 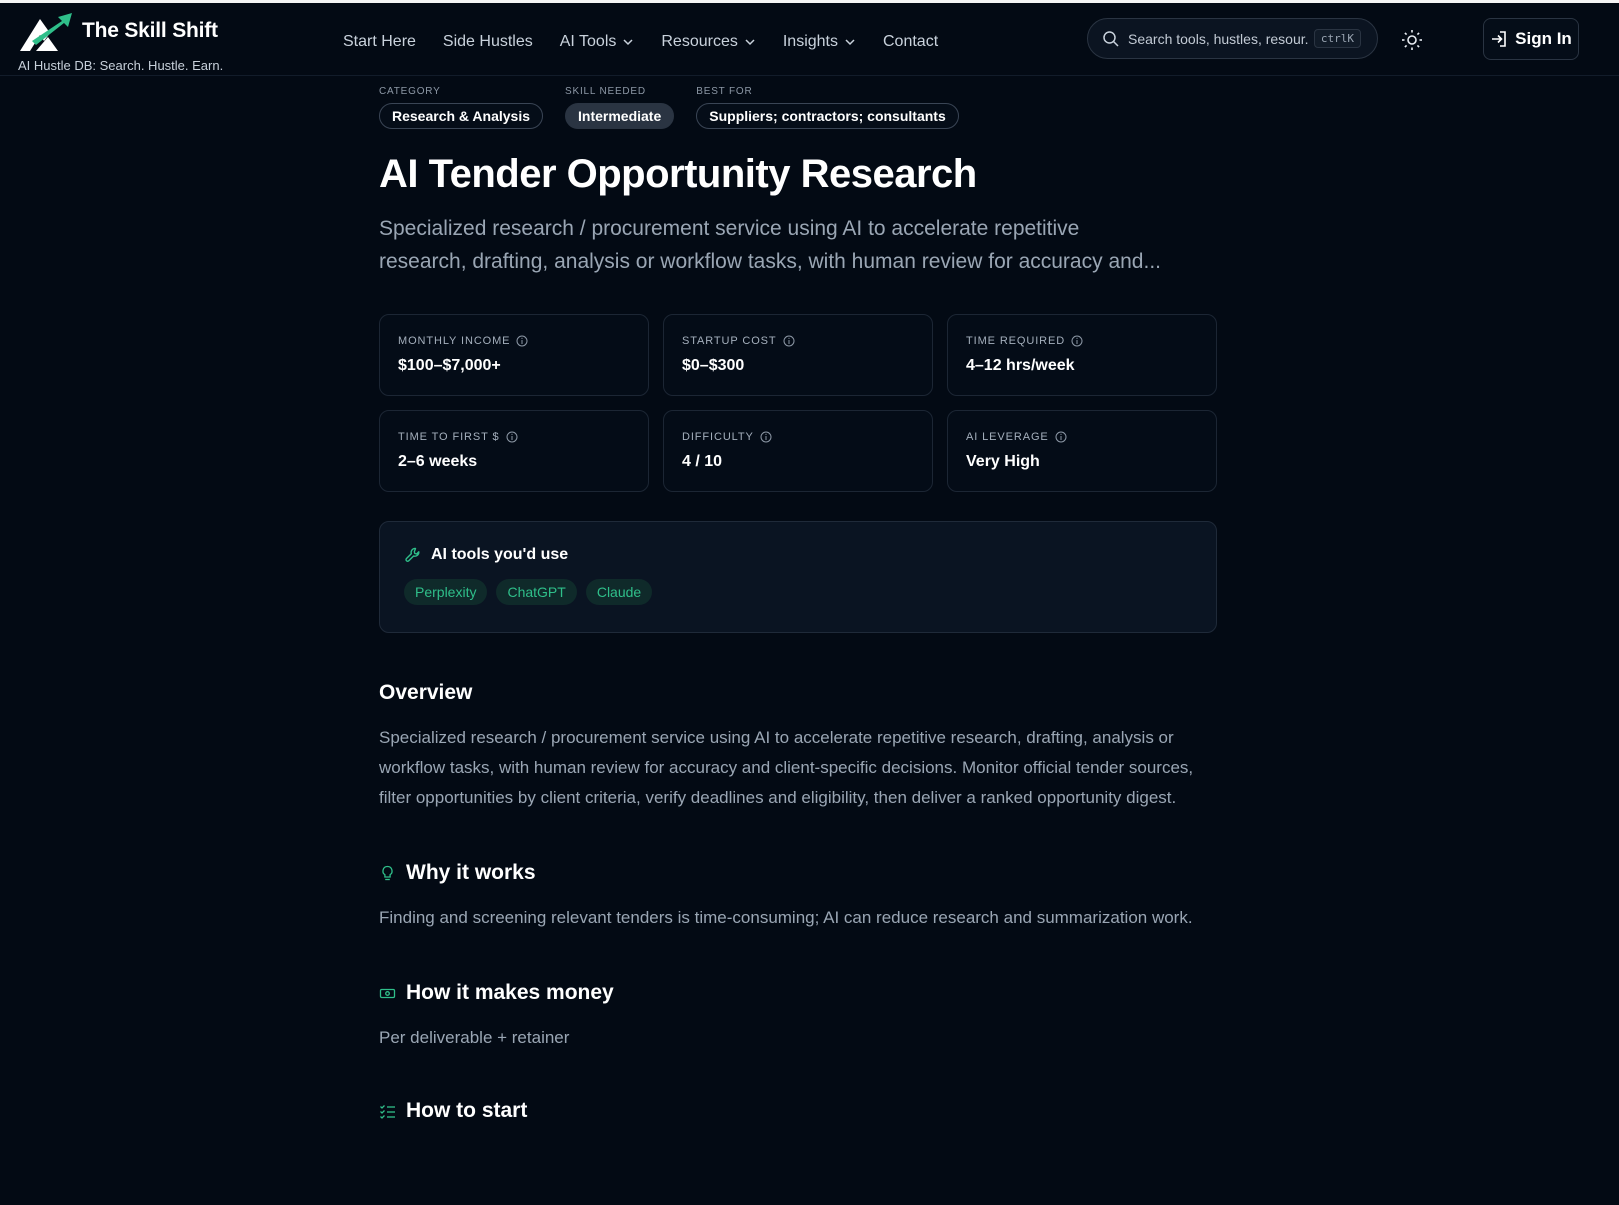 What do you see at coordinates (150, 30) in the screenshot?
I see `brand-name: The Skill Shift` at bounding box center [150, 30].